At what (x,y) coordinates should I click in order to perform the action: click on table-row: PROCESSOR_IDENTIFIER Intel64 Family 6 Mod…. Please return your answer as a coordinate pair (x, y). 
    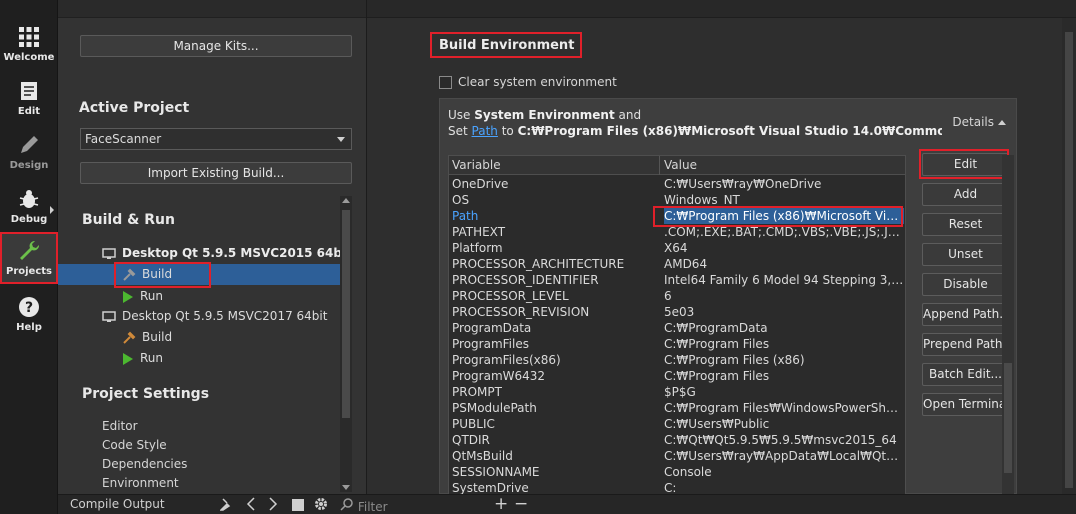
    Looking at the image, I should click on (677, 280).